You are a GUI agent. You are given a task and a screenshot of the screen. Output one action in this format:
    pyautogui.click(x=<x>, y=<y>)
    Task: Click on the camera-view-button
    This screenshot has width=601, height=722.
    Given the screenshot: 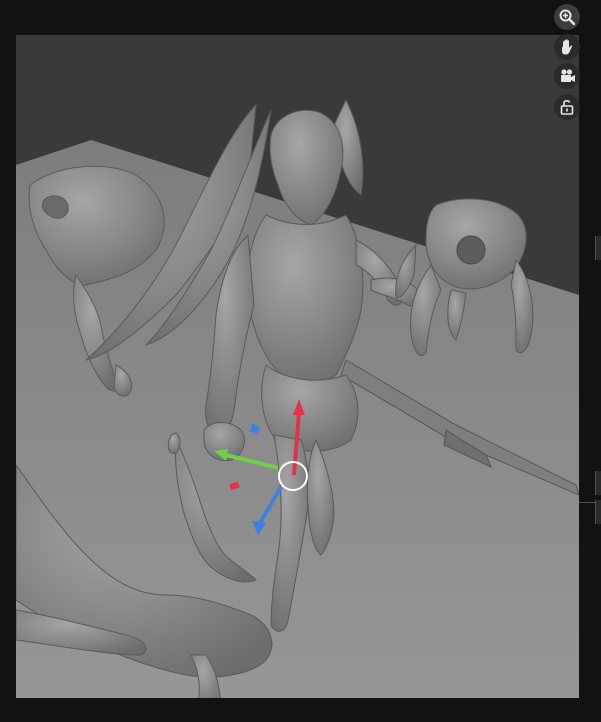 What is the action you would take?
    pyautogui.click(x=567, y=76)
    